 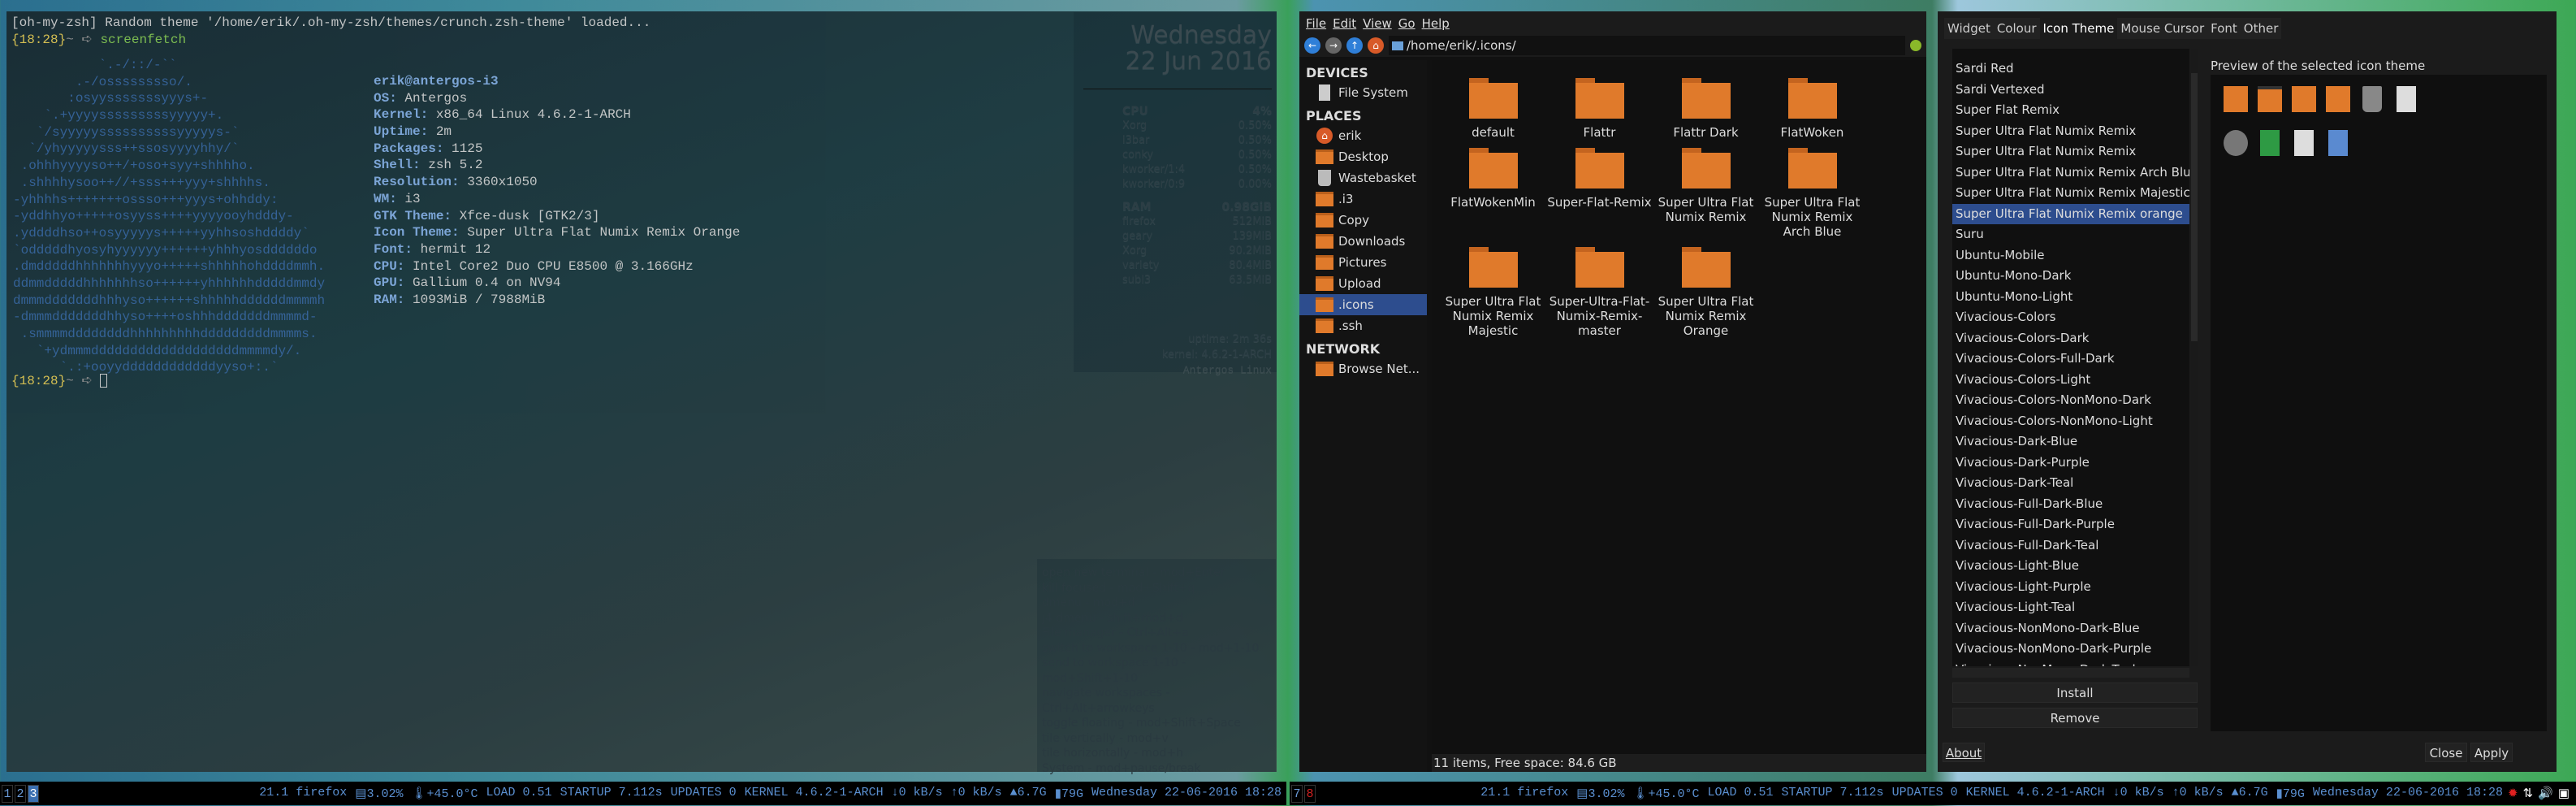 What do you see at coordinates (2079, 29) in the screenshot?
I see `tab-icon-theme: Icon Theme` at bounding box center [2079, 29].